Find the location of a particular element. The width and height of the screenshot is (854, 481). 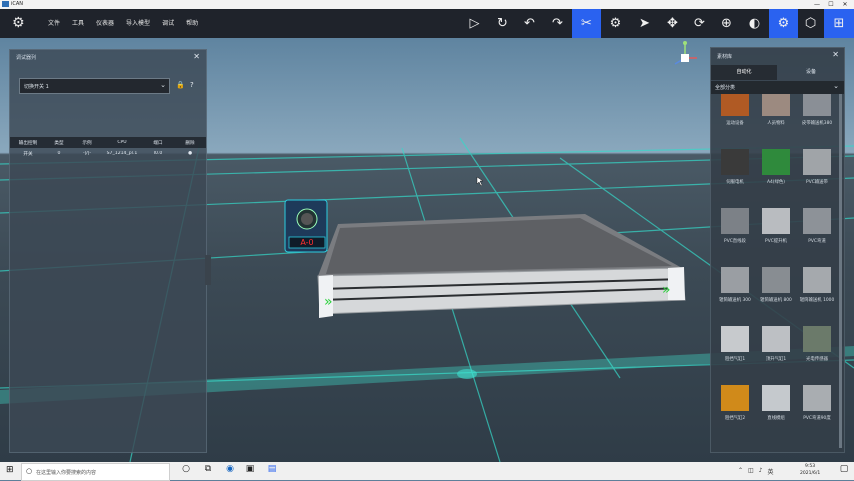

cube-icon: ⬡ is located at coordinates (810, 23).